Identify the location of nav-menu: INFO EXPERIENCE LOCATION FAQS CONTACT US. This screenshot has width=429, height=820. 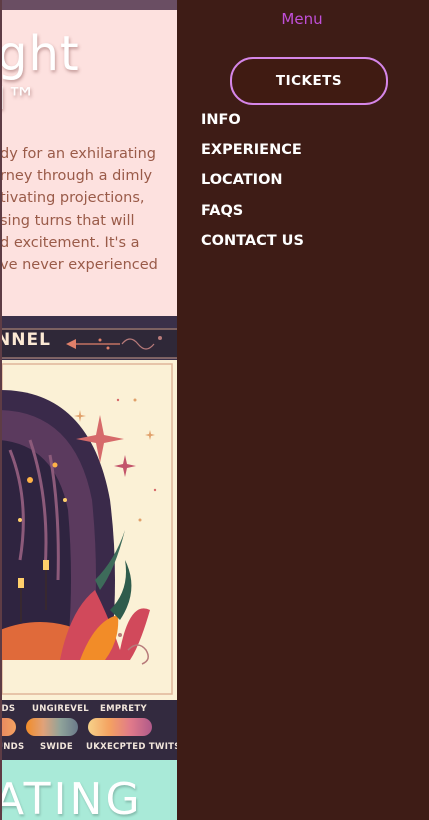
(252, 185).